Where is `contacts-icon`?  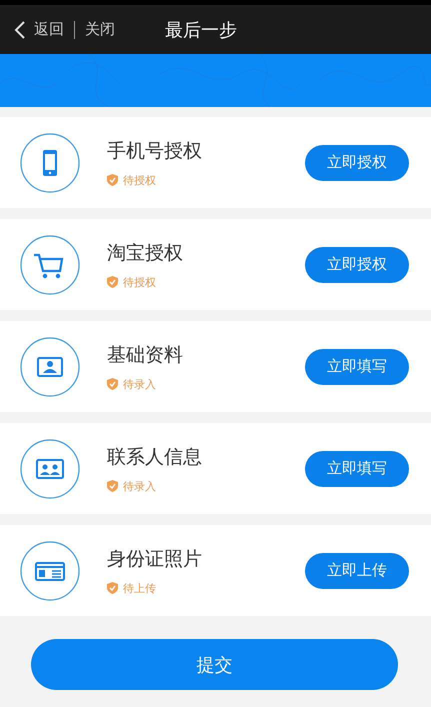 contacts-icon is located at coordinates (50, 468).